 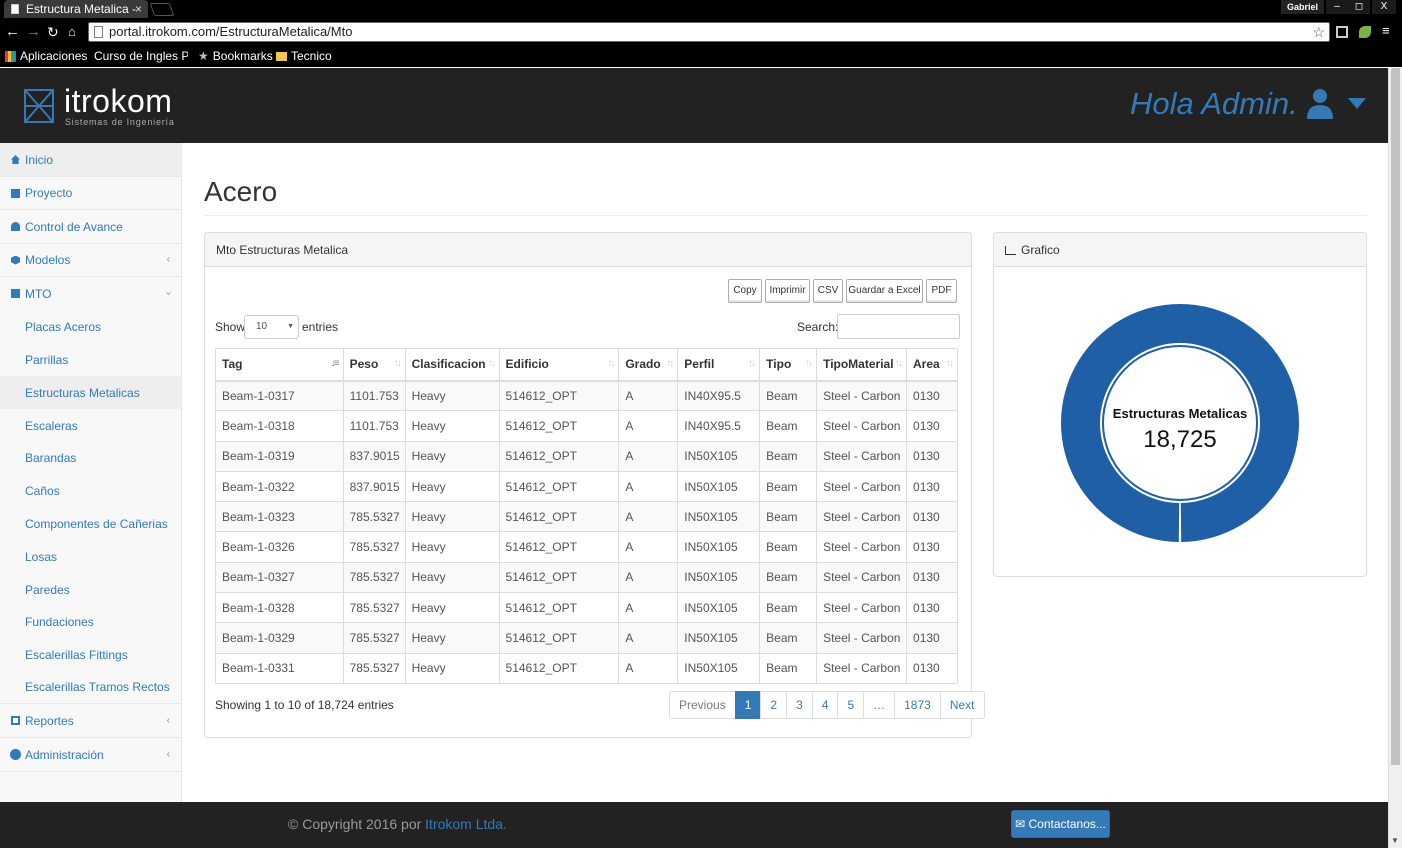 What do you see at coordinates (279, 365) in the screenshot?
I see `column-header: Tag ↓≡` at bounding box center [279, 365].